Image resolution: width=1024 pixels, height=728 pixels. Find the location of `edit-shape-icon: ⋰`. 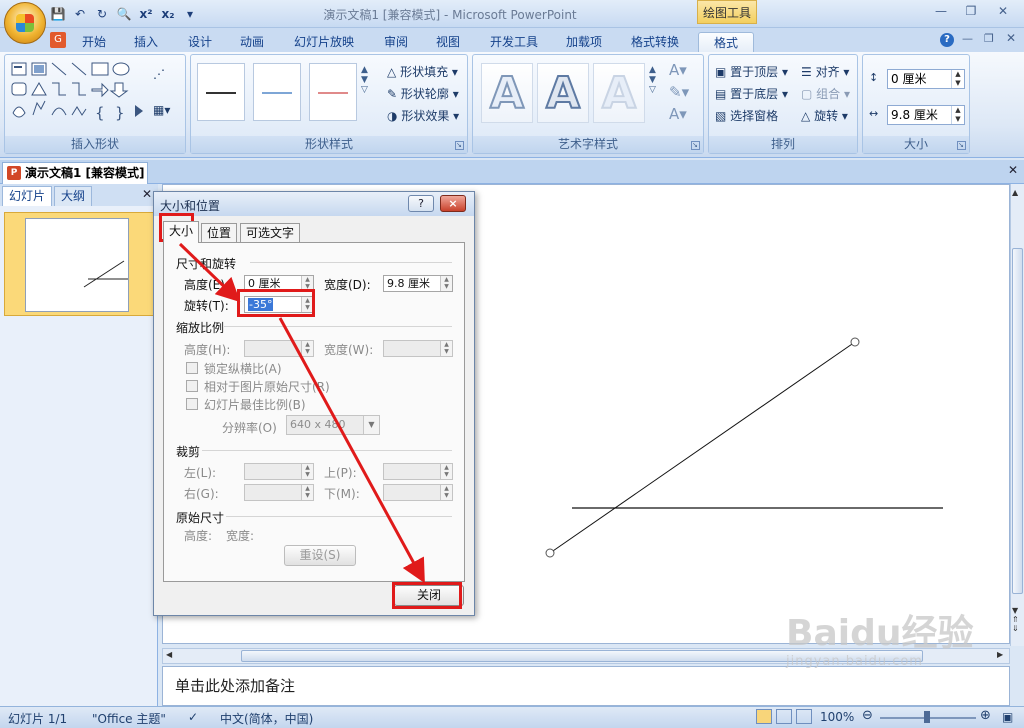

edit-shape-icon: ⋰ is located at coordinates (159, 74).